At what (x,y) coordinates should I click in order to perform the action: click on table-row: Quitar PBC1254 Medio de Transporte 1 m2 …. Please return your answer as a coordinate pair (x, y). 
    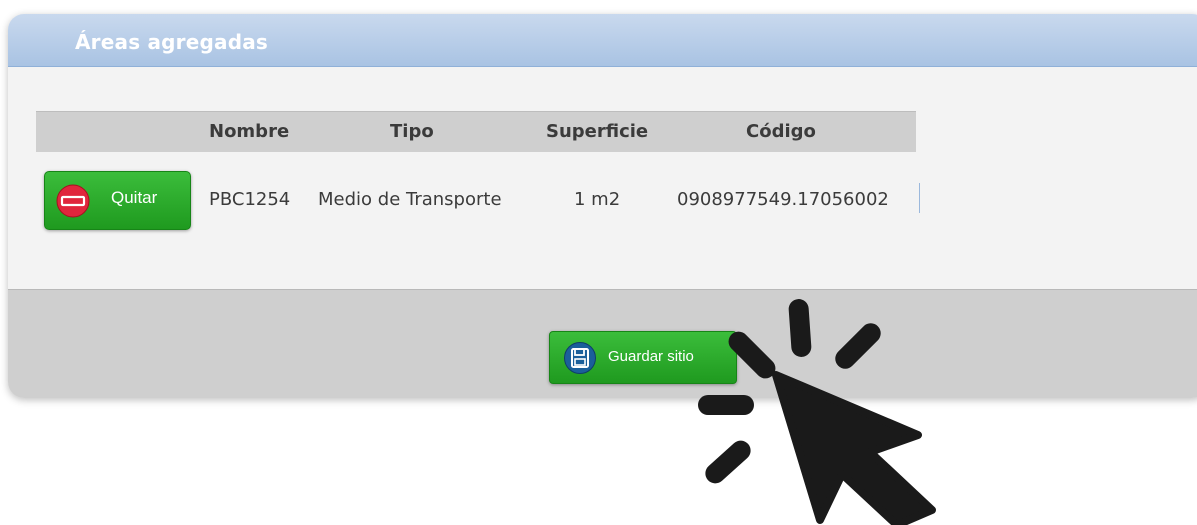
    Looking at the image, I should click on (478, 201).